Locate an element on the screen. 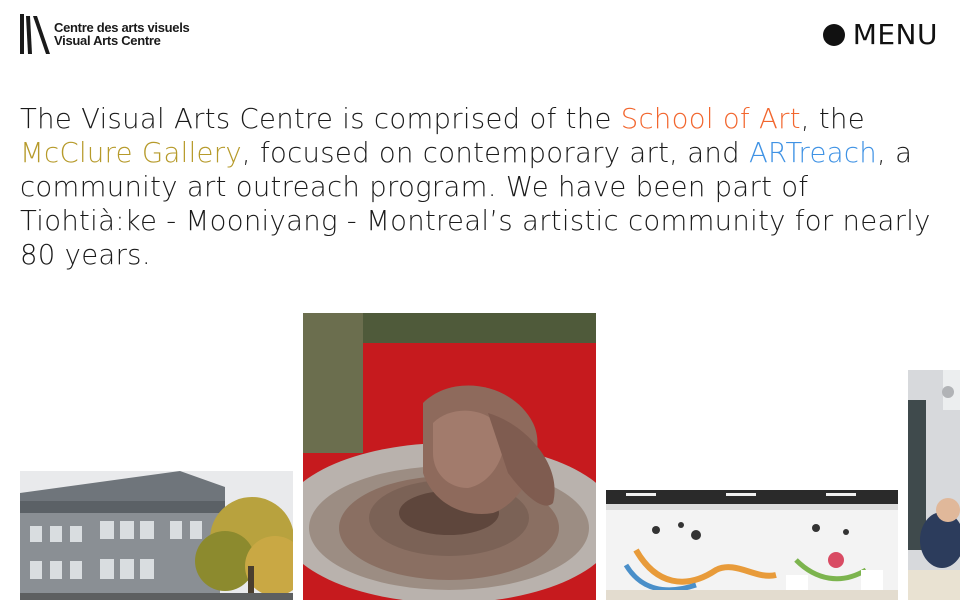 The width and height of the screenshot is (960, 600). gallery-exhibition-photo is located at coordinates (752, 545).